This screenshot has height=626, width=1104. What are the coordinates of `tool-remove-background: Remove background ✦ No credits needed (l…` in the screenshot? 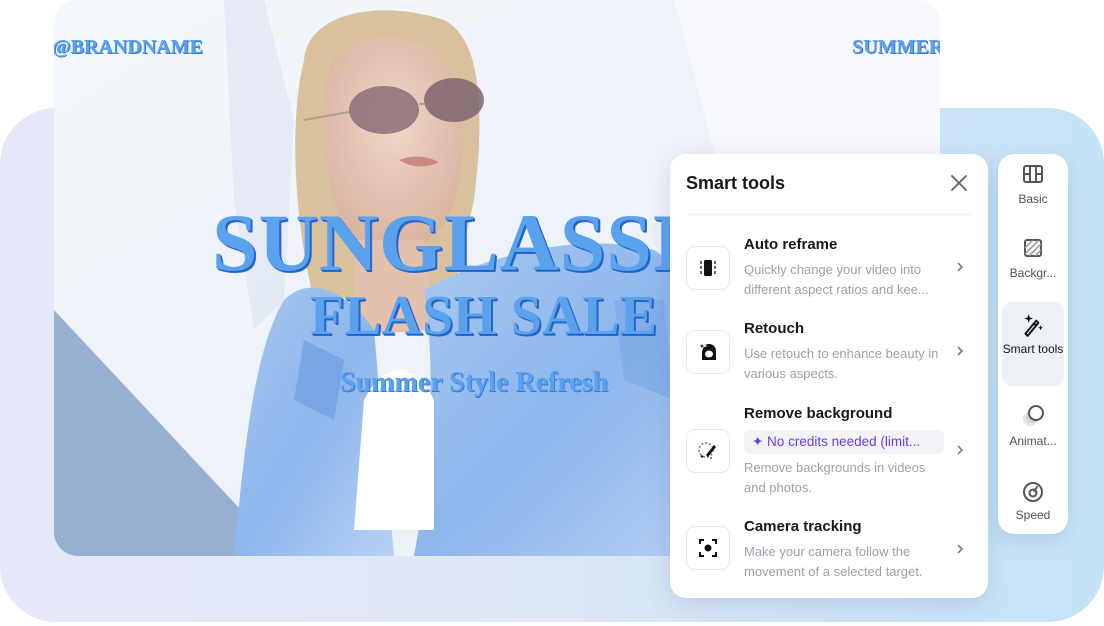 It's located at (831, 452).